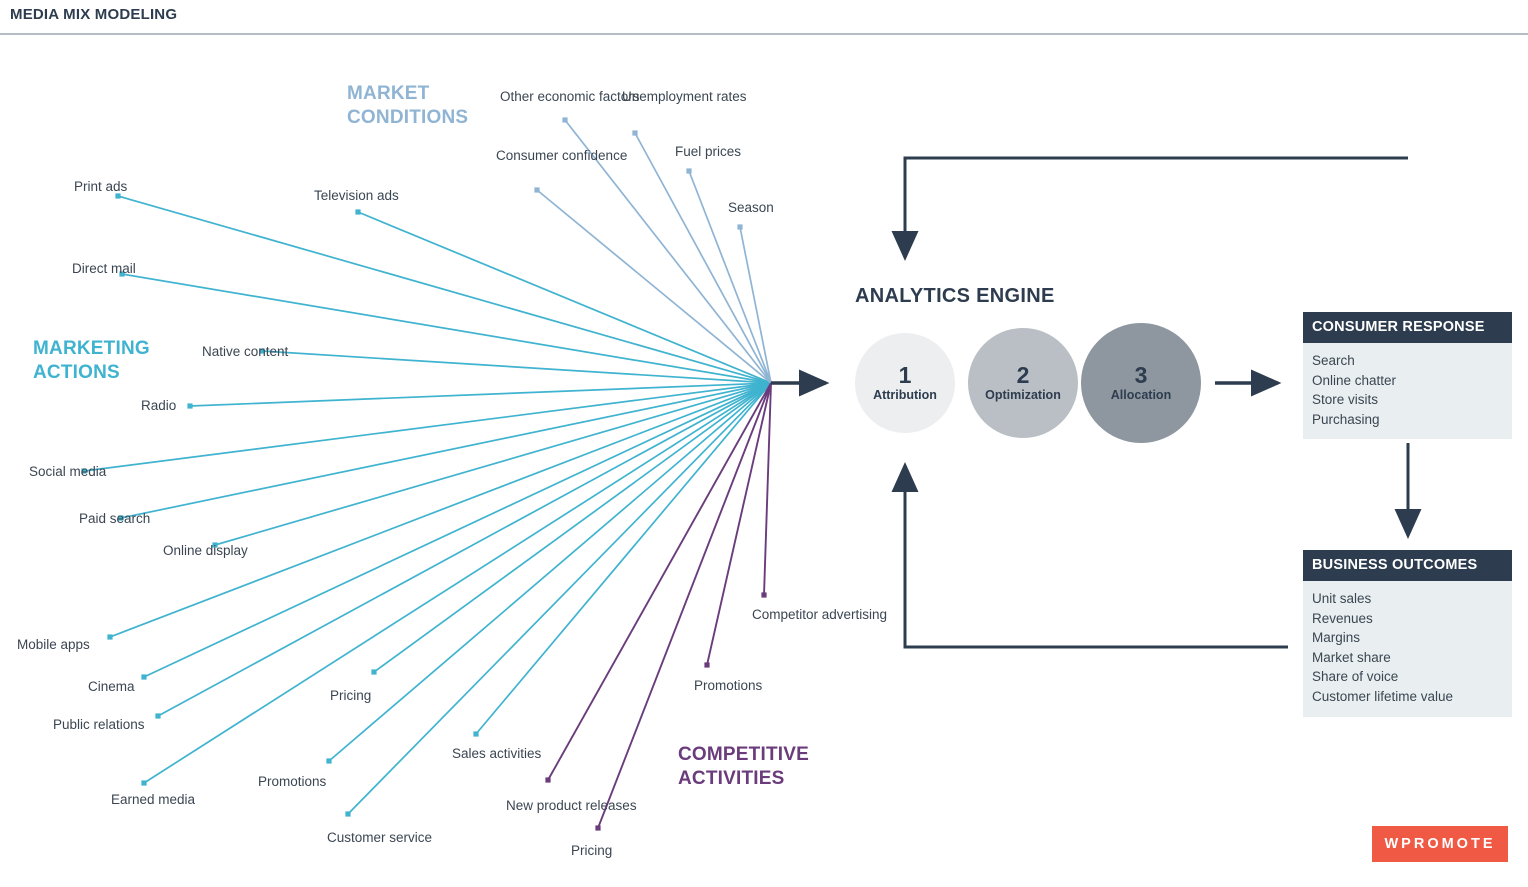 The width and height of the screenshot is (1528, 887). I want to click on group-label-marketing-actions: MARKETING ACTIONS, so click(91, 360).